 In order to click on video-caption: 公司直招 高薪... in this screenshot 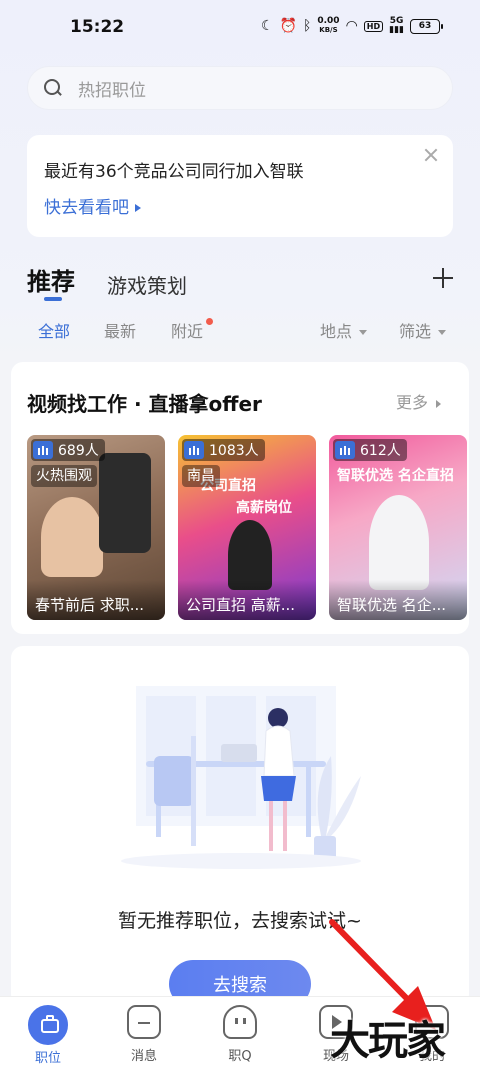, I will do `click(247, 600)`.